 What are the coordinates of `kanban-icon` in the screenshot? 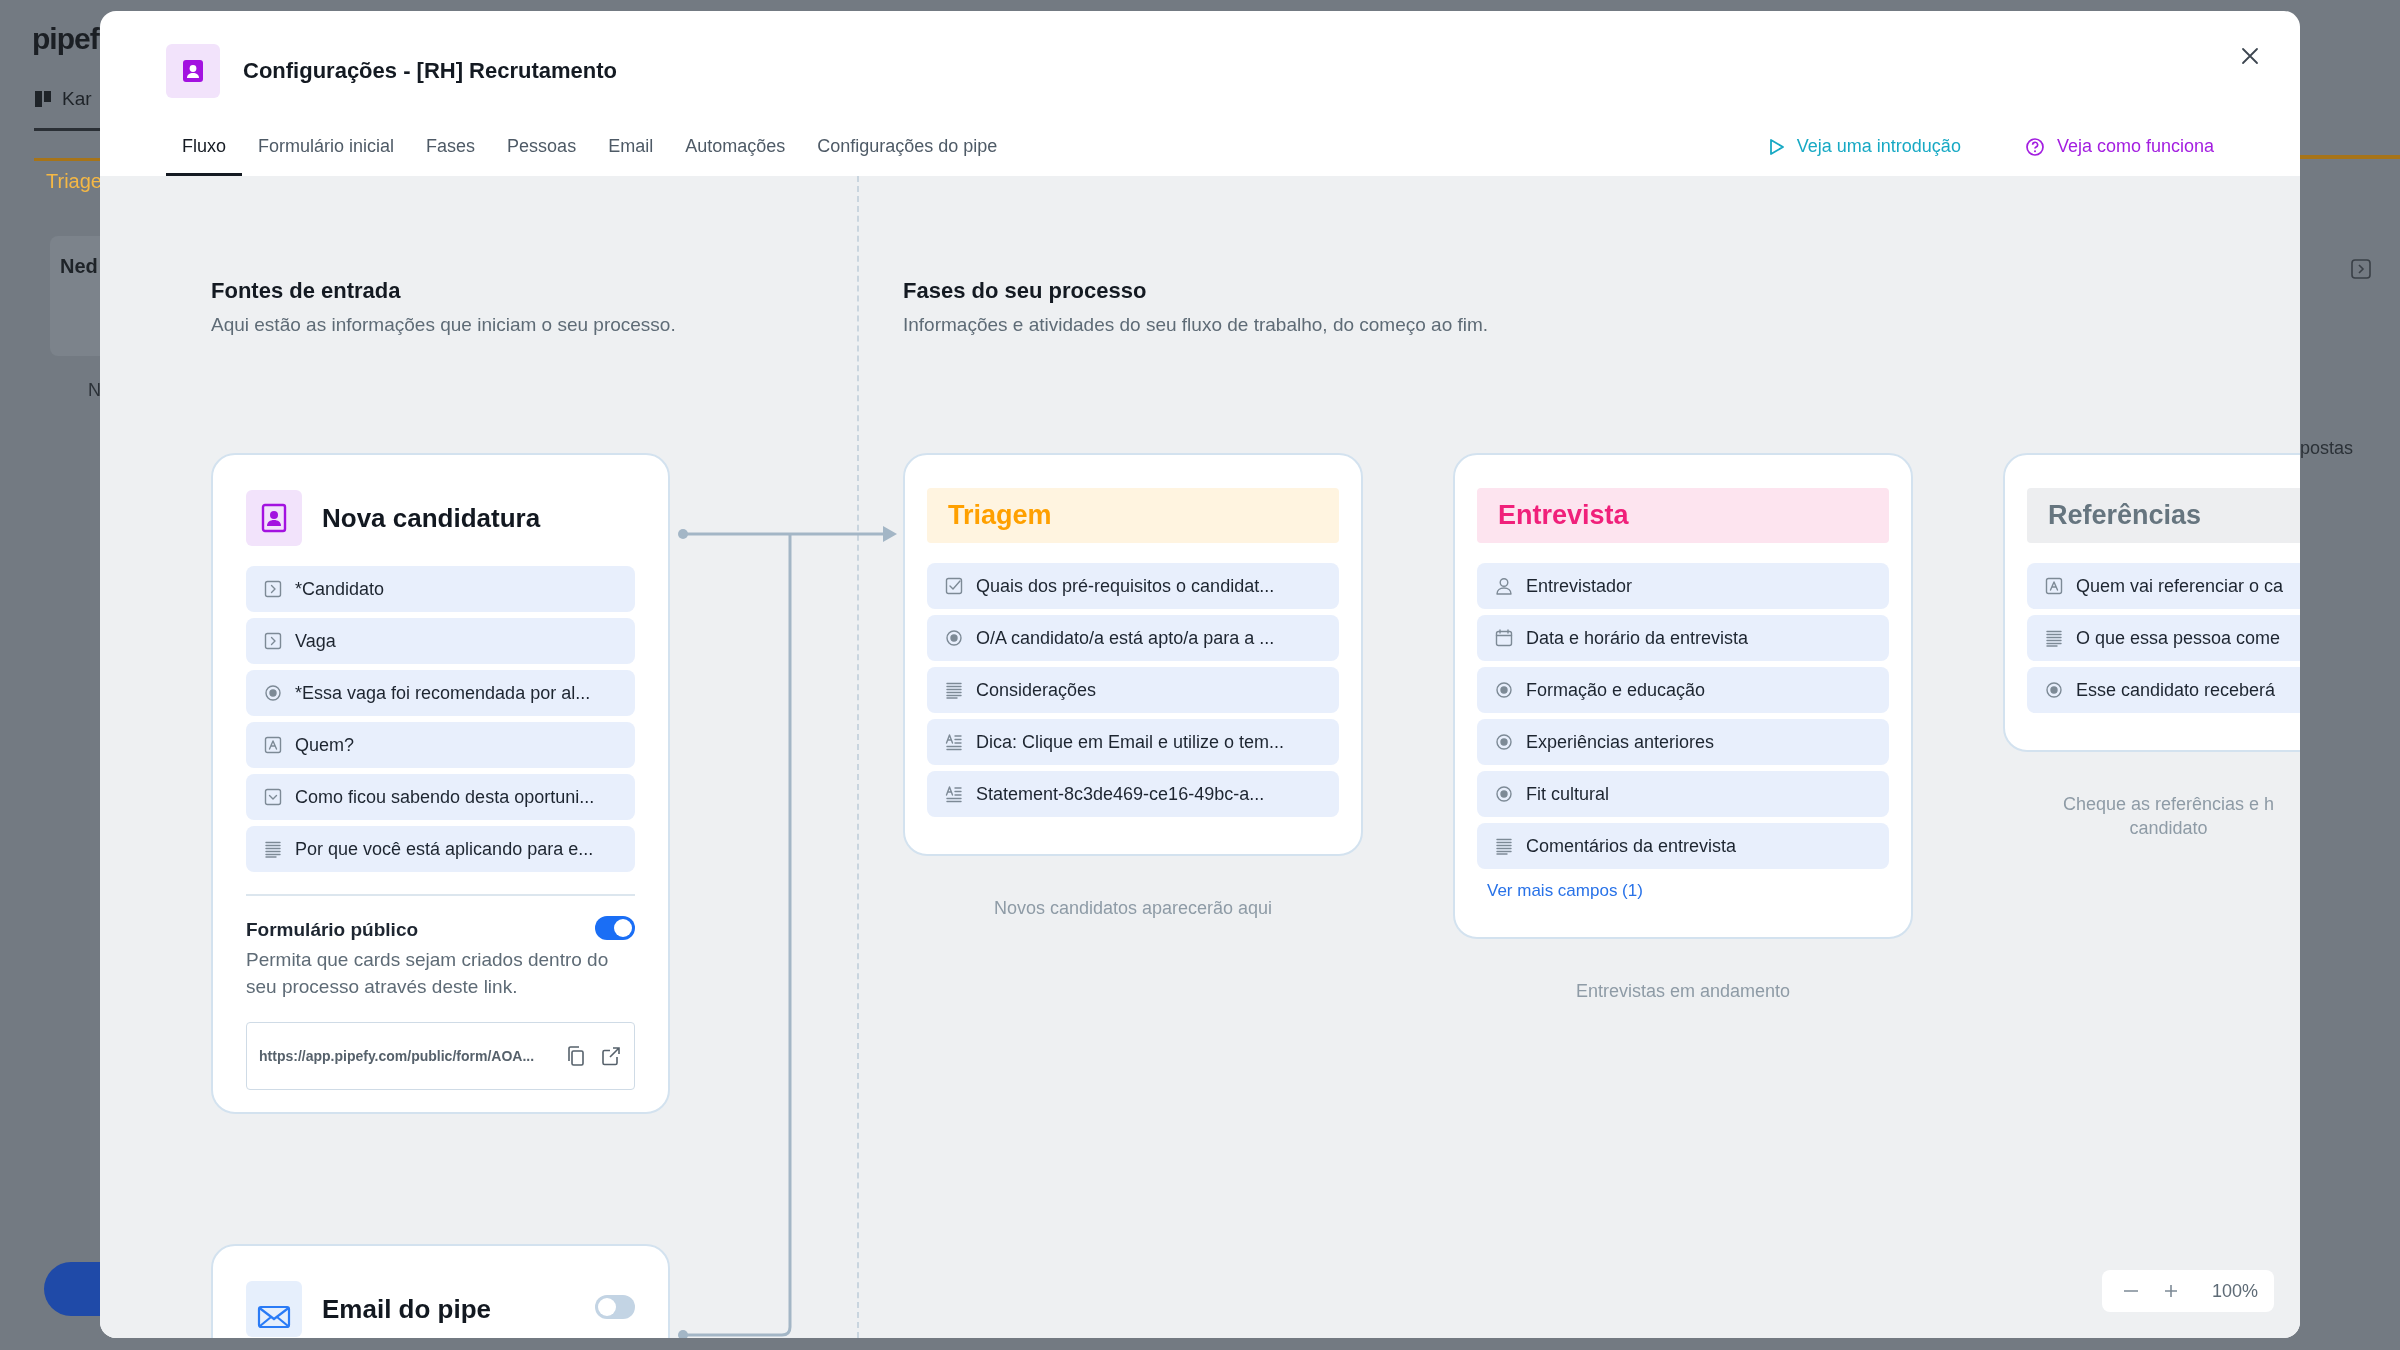 It's located at (43, 99).